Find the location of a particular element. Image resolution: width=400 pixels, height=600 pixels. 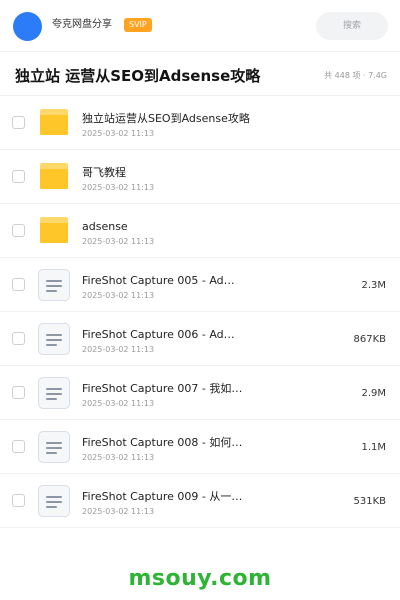

file-name: 独立站运营从SEO到Adsense攻略 is located at coordinates (166, 118).